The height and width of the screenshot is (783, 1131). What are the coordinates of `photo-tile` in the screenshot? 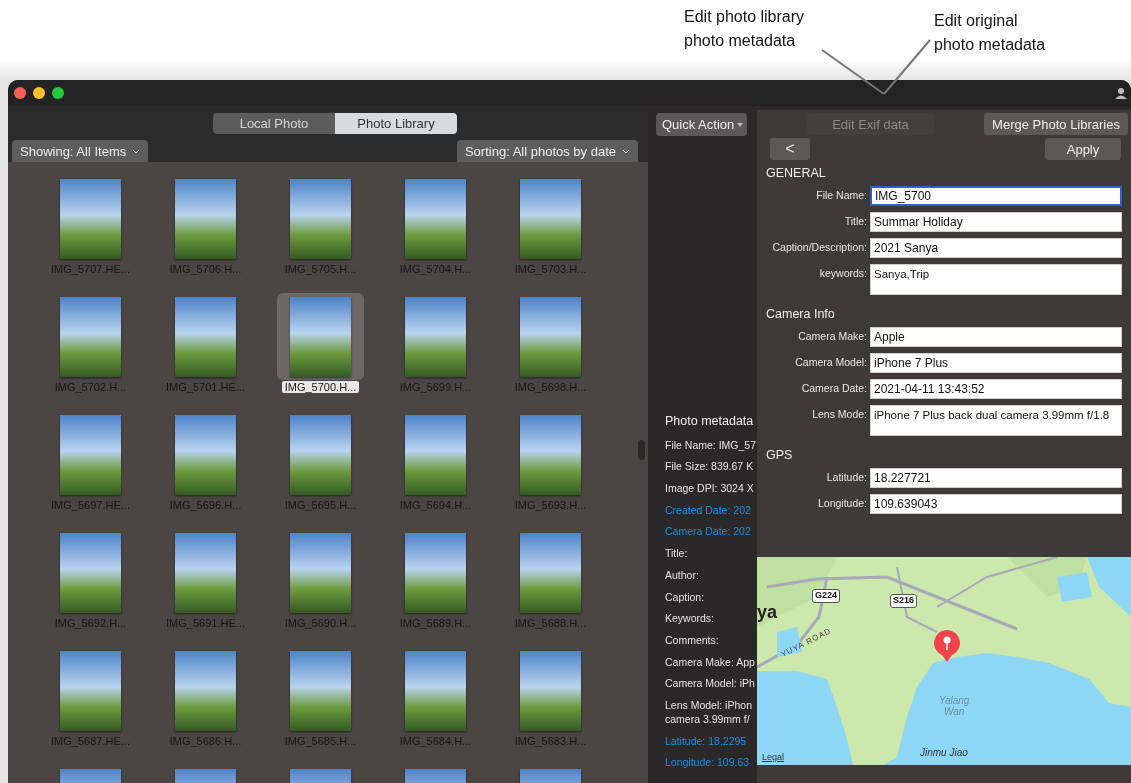 It's located at (320, 336).